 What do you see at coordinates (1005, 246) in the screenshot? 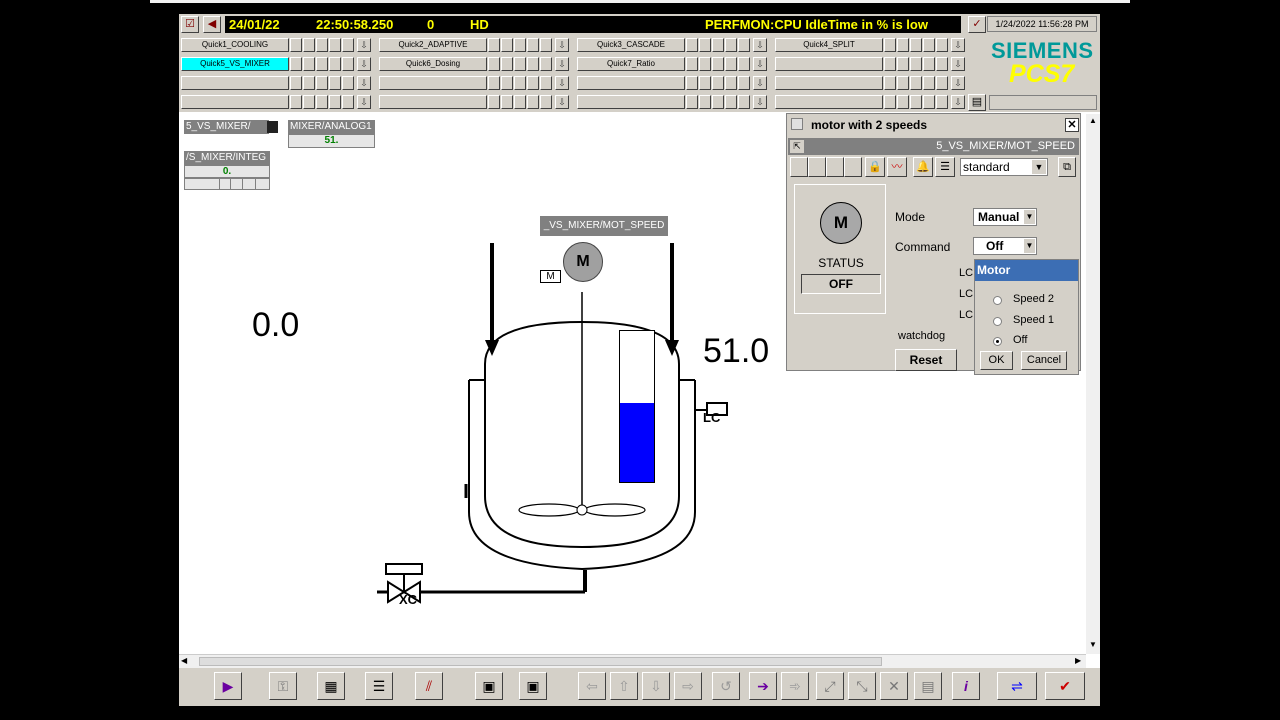
I see `command-select: Off ▼` at bounding box center [1005, 246].